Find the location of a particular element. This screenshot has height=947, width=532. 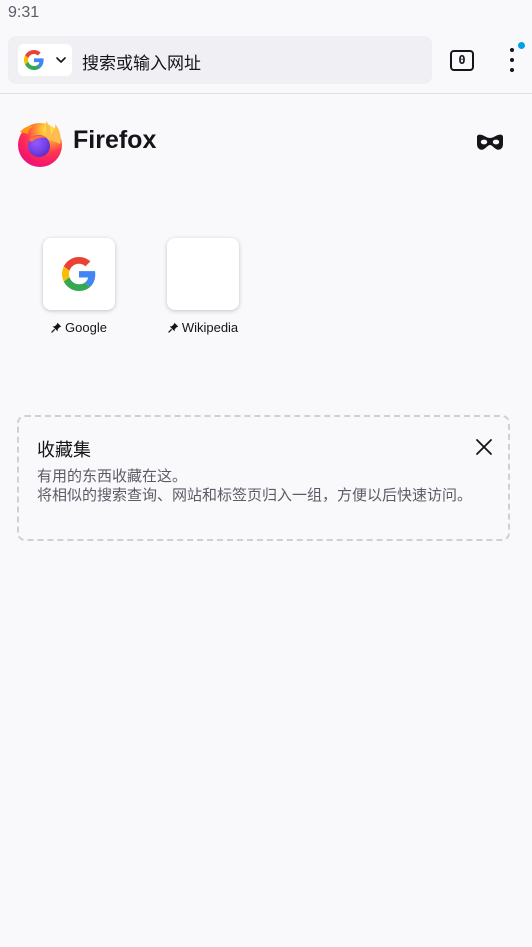

shortcut-wikipedia: Wikipedia is located at coordinates (203, 288).